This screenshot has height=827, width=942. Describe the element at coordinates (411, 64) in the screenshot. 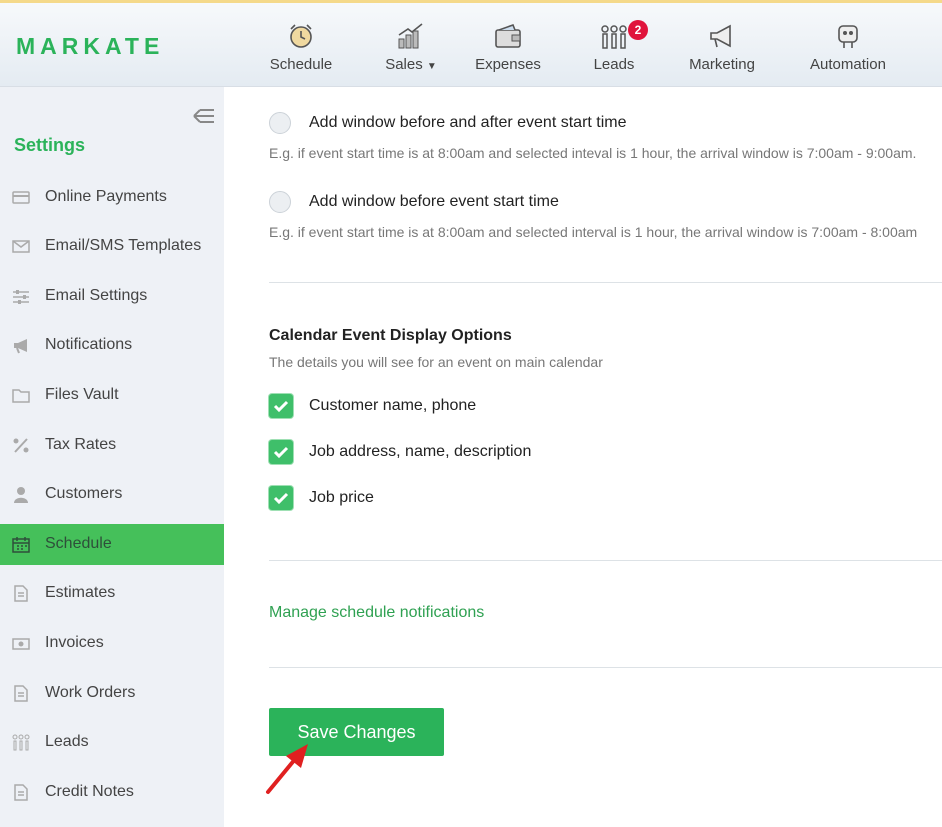

I see `nav-label: Sales ▼` at that location.